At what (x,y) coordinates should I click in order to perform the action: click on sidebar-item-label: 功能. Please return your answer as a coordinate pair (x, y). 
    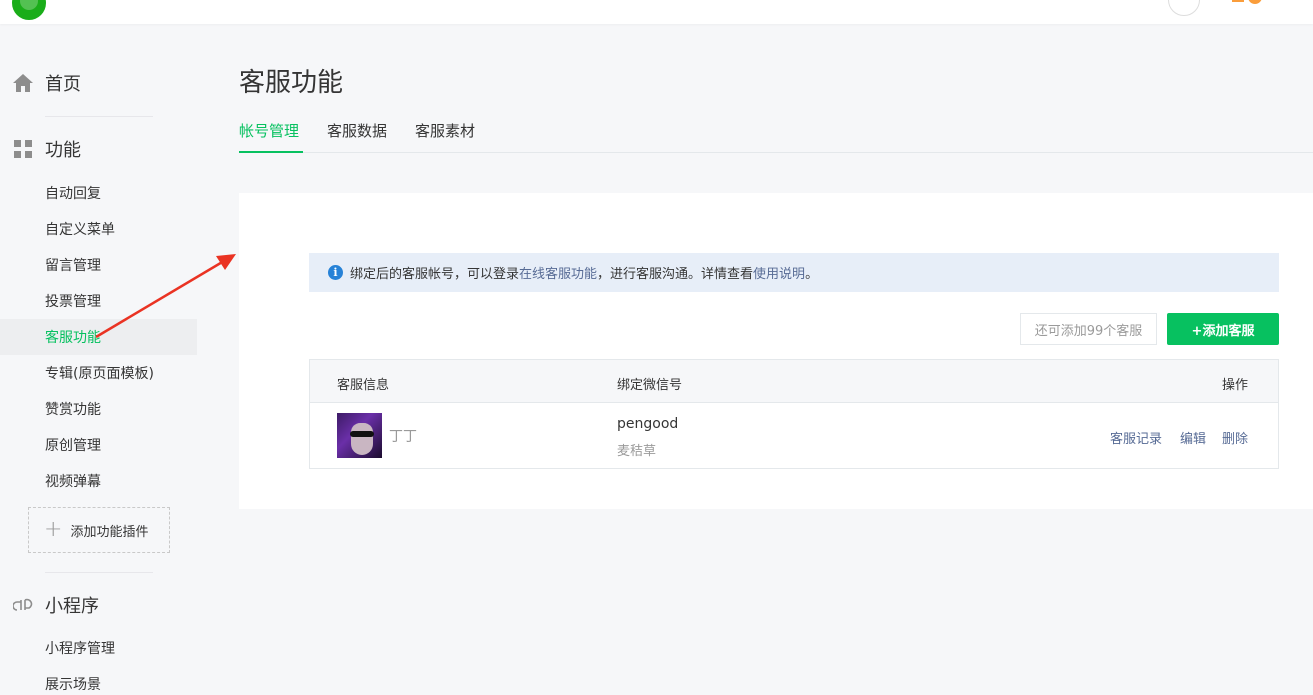
    Looking at the image, I should click on (63, 150).